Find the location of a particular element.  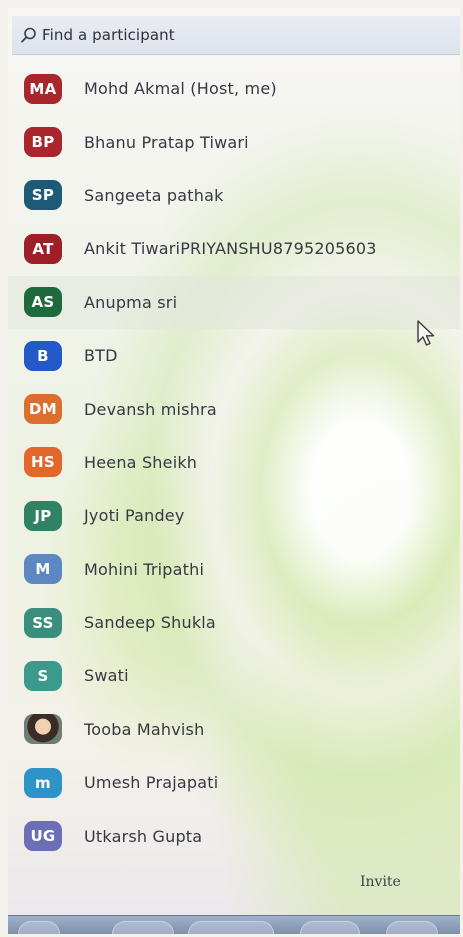

participant-row: SP Sangeeta pathak is located at coordinates (234, 195).